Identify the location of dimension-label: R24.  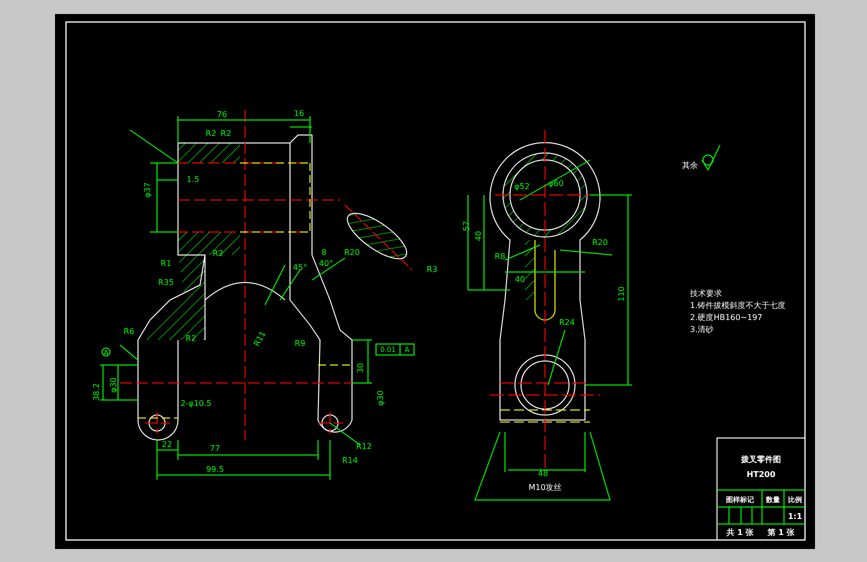
(567, 322).